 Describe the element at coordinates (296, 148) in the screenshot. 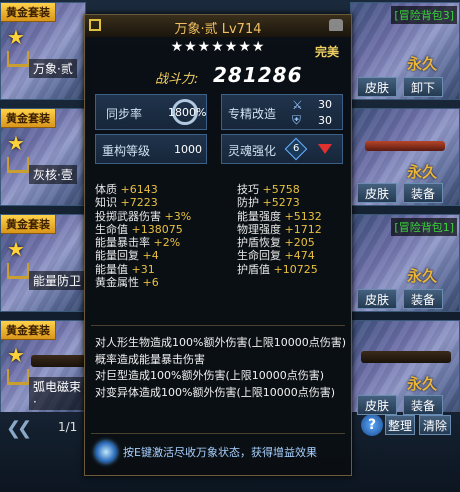

I see `soul-value: 6` at that location.